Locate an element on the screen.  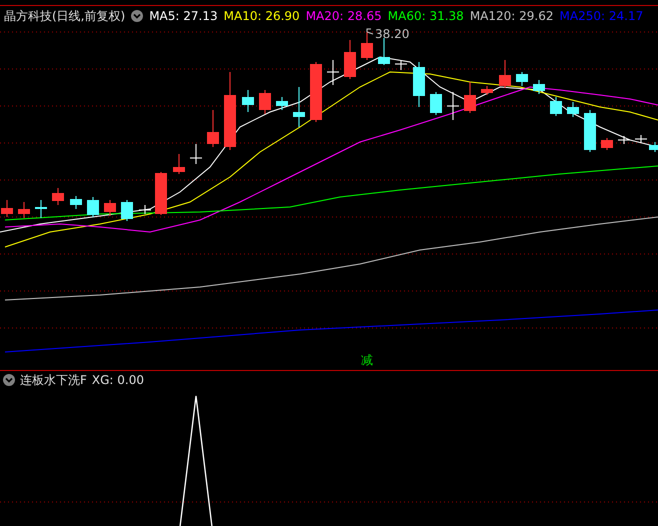
moving-average-reading: MA20: 28.65 is located at coordinates (344, 16).